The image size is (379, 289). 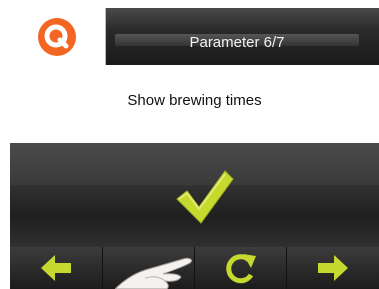 I want to click on back-button, so click(x=56, y=268).